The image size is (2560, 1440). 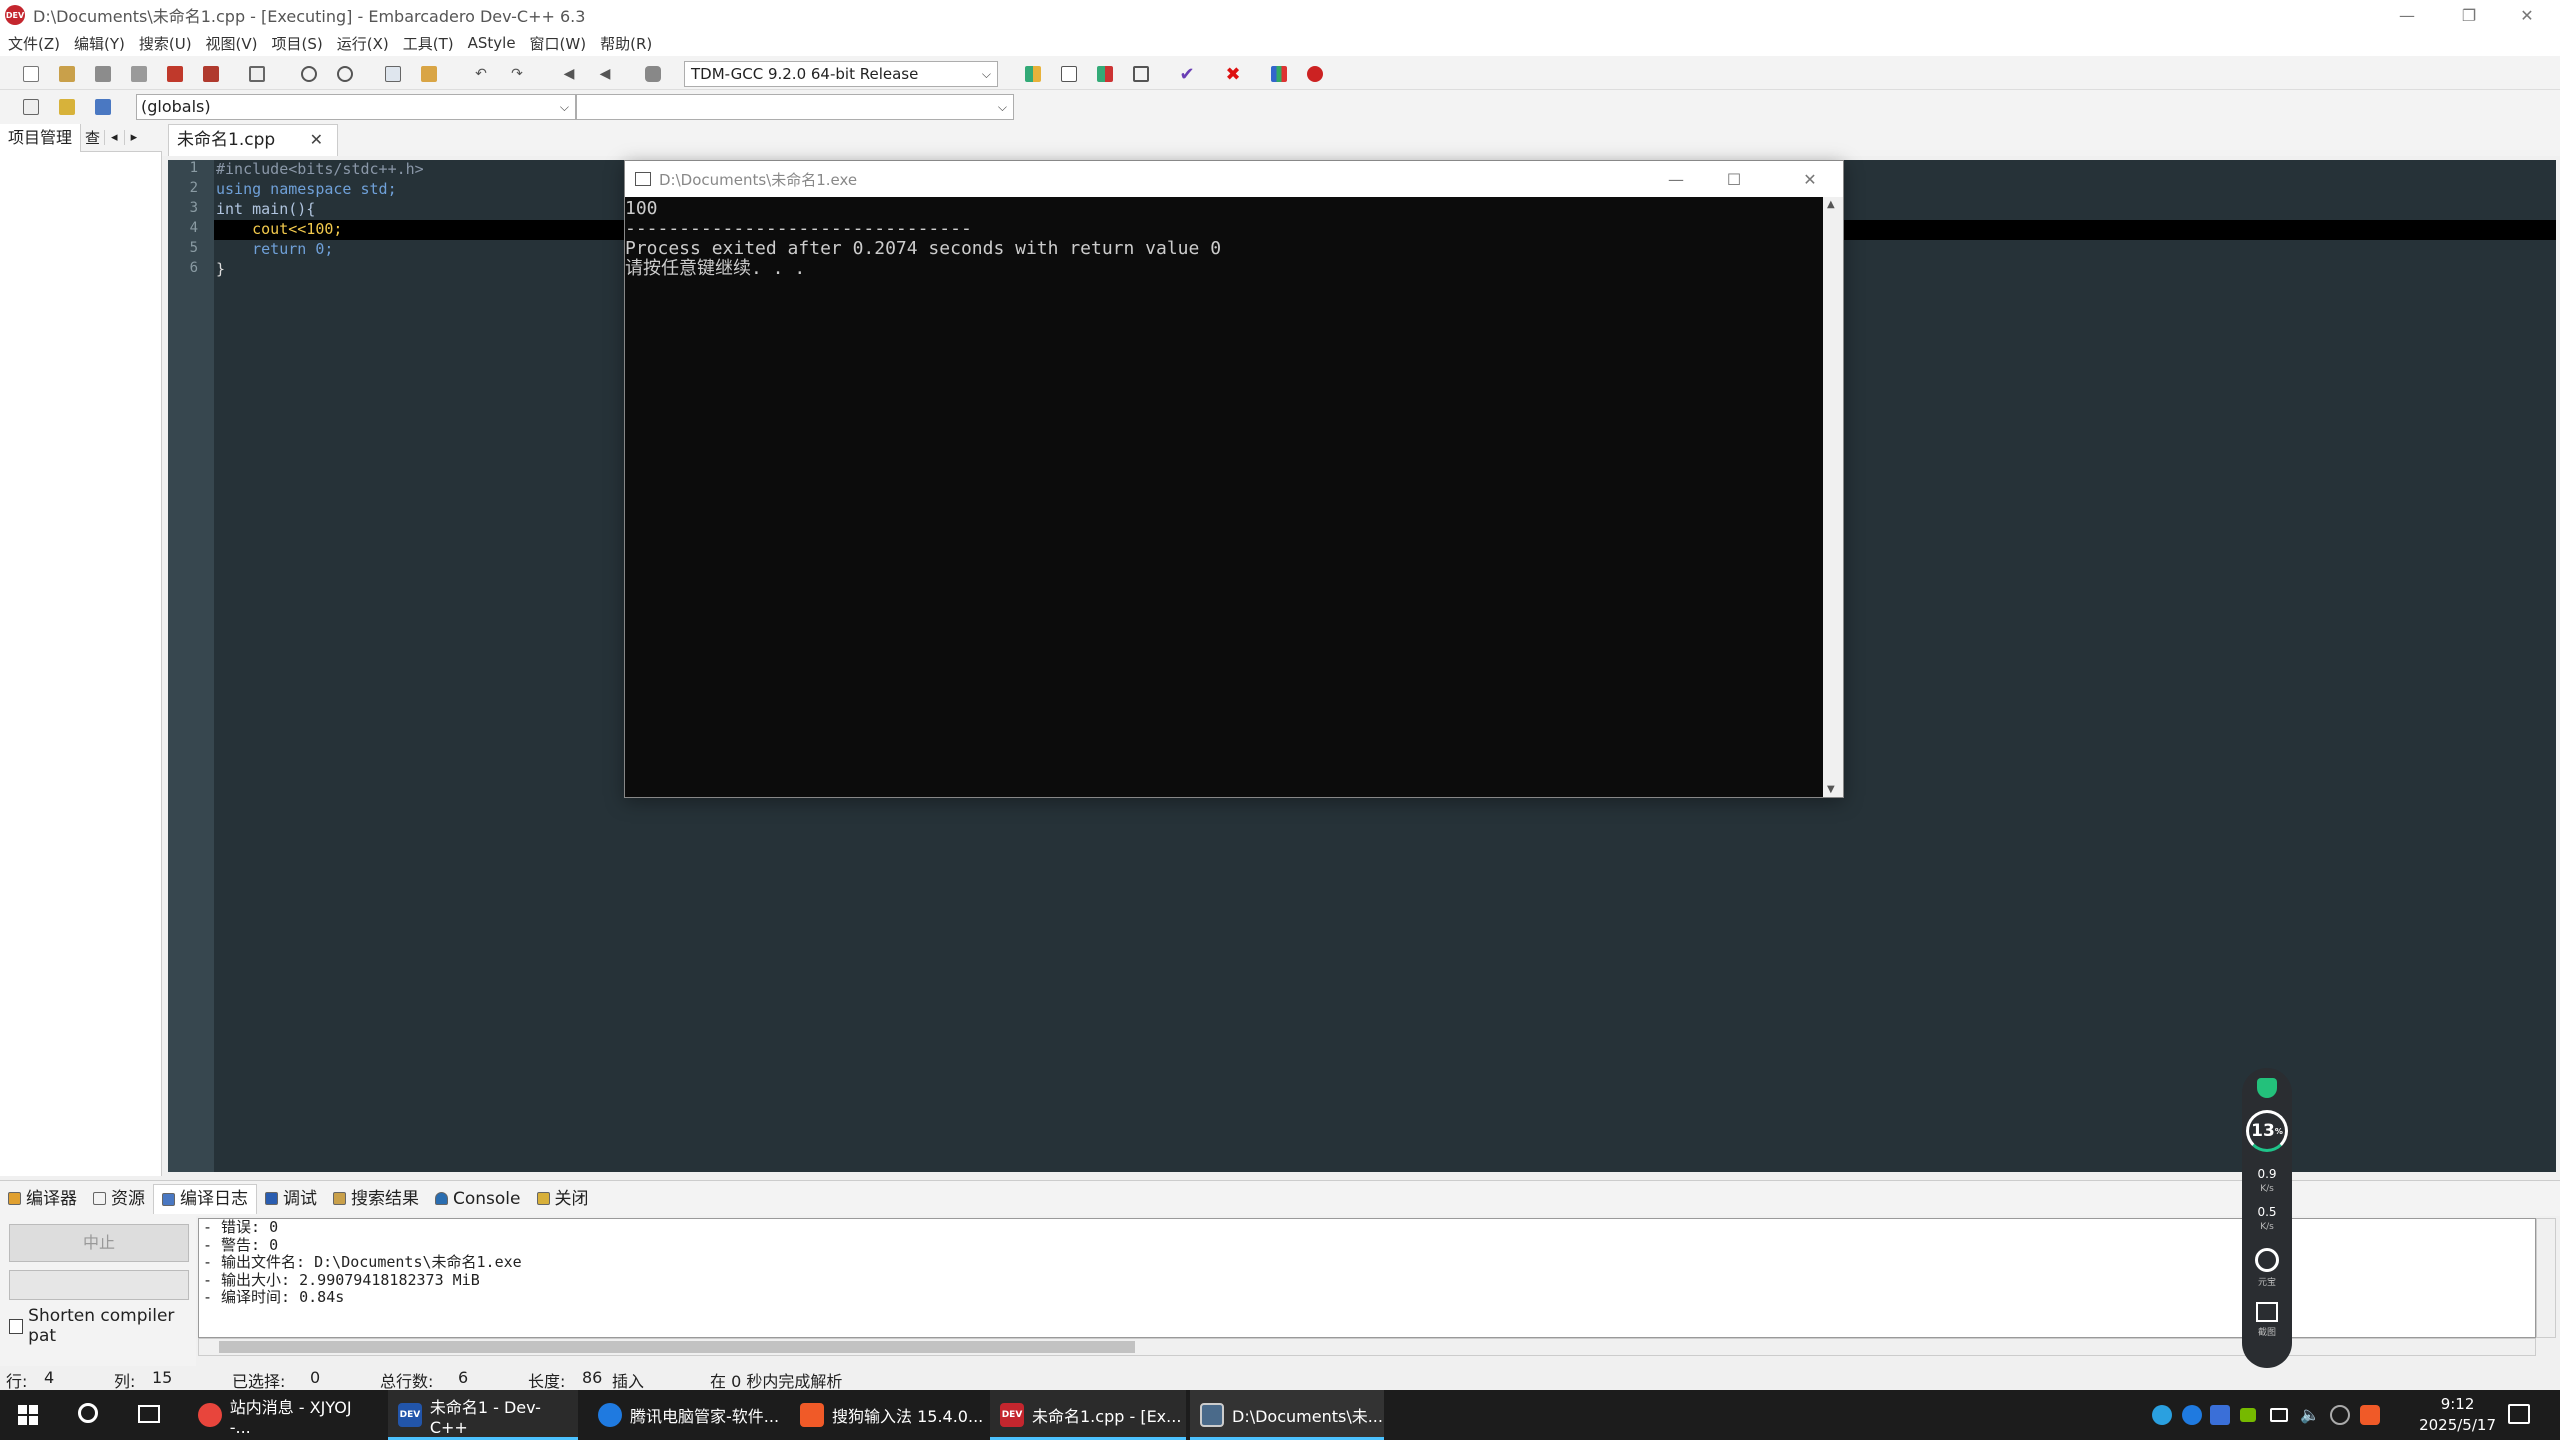 What do you see at coordinates (1033, 74) in the screenshot?
I see `compile-icon` at bounding box center [1033, 74].